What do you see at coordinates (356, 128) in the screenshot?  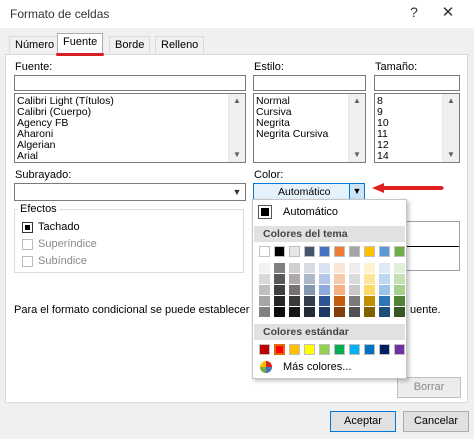 I see `style-list-scrollbar: ▲ ▼` at bounding box center [356, 128].